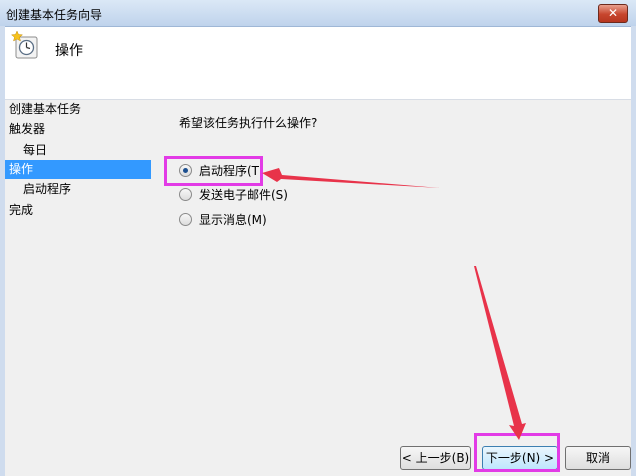 The width and height of the screenshot is (636, 476). I want to click on page-title: 操作, so click(69, 51).